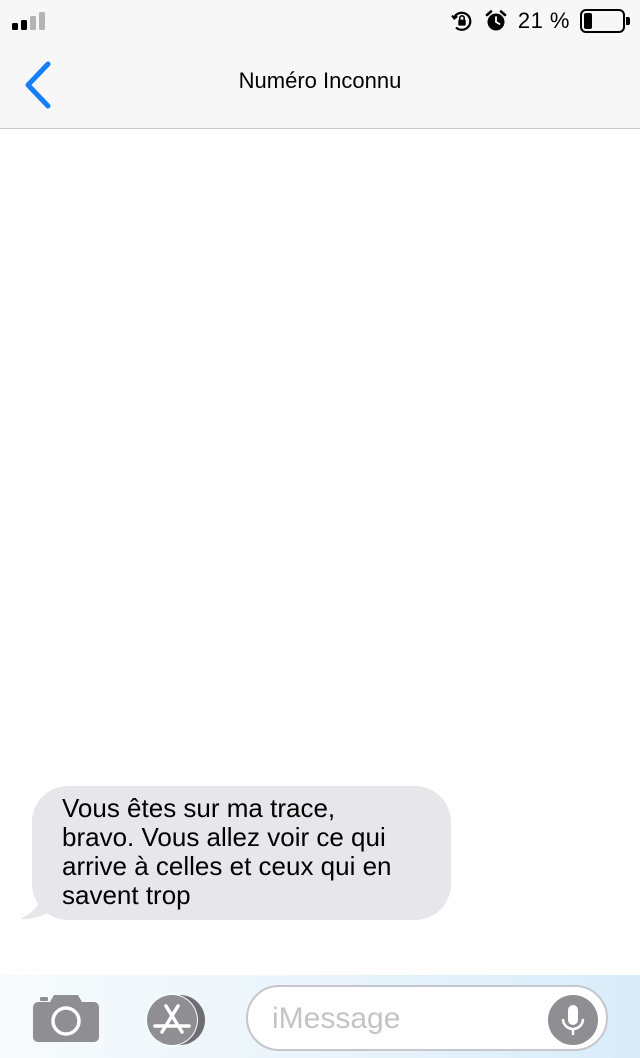 The height and width of the screenshot is (1058, 640). Describe the element at coordinates (402, 1019) in the screenshot. I see `message-input` at that location.